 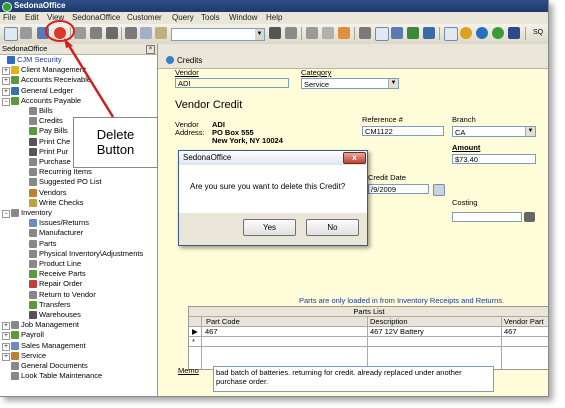 I want to click on calendar-icon, so click(x=397, y=33).